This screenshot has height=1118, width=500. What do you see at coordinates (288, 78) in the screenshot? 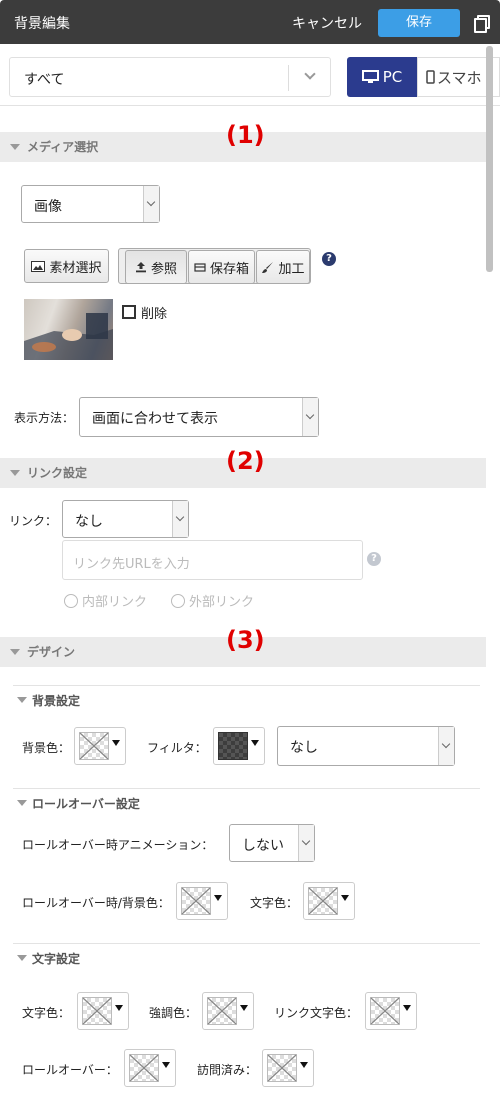
I see `select-divider` at bounding box center [288, 78].